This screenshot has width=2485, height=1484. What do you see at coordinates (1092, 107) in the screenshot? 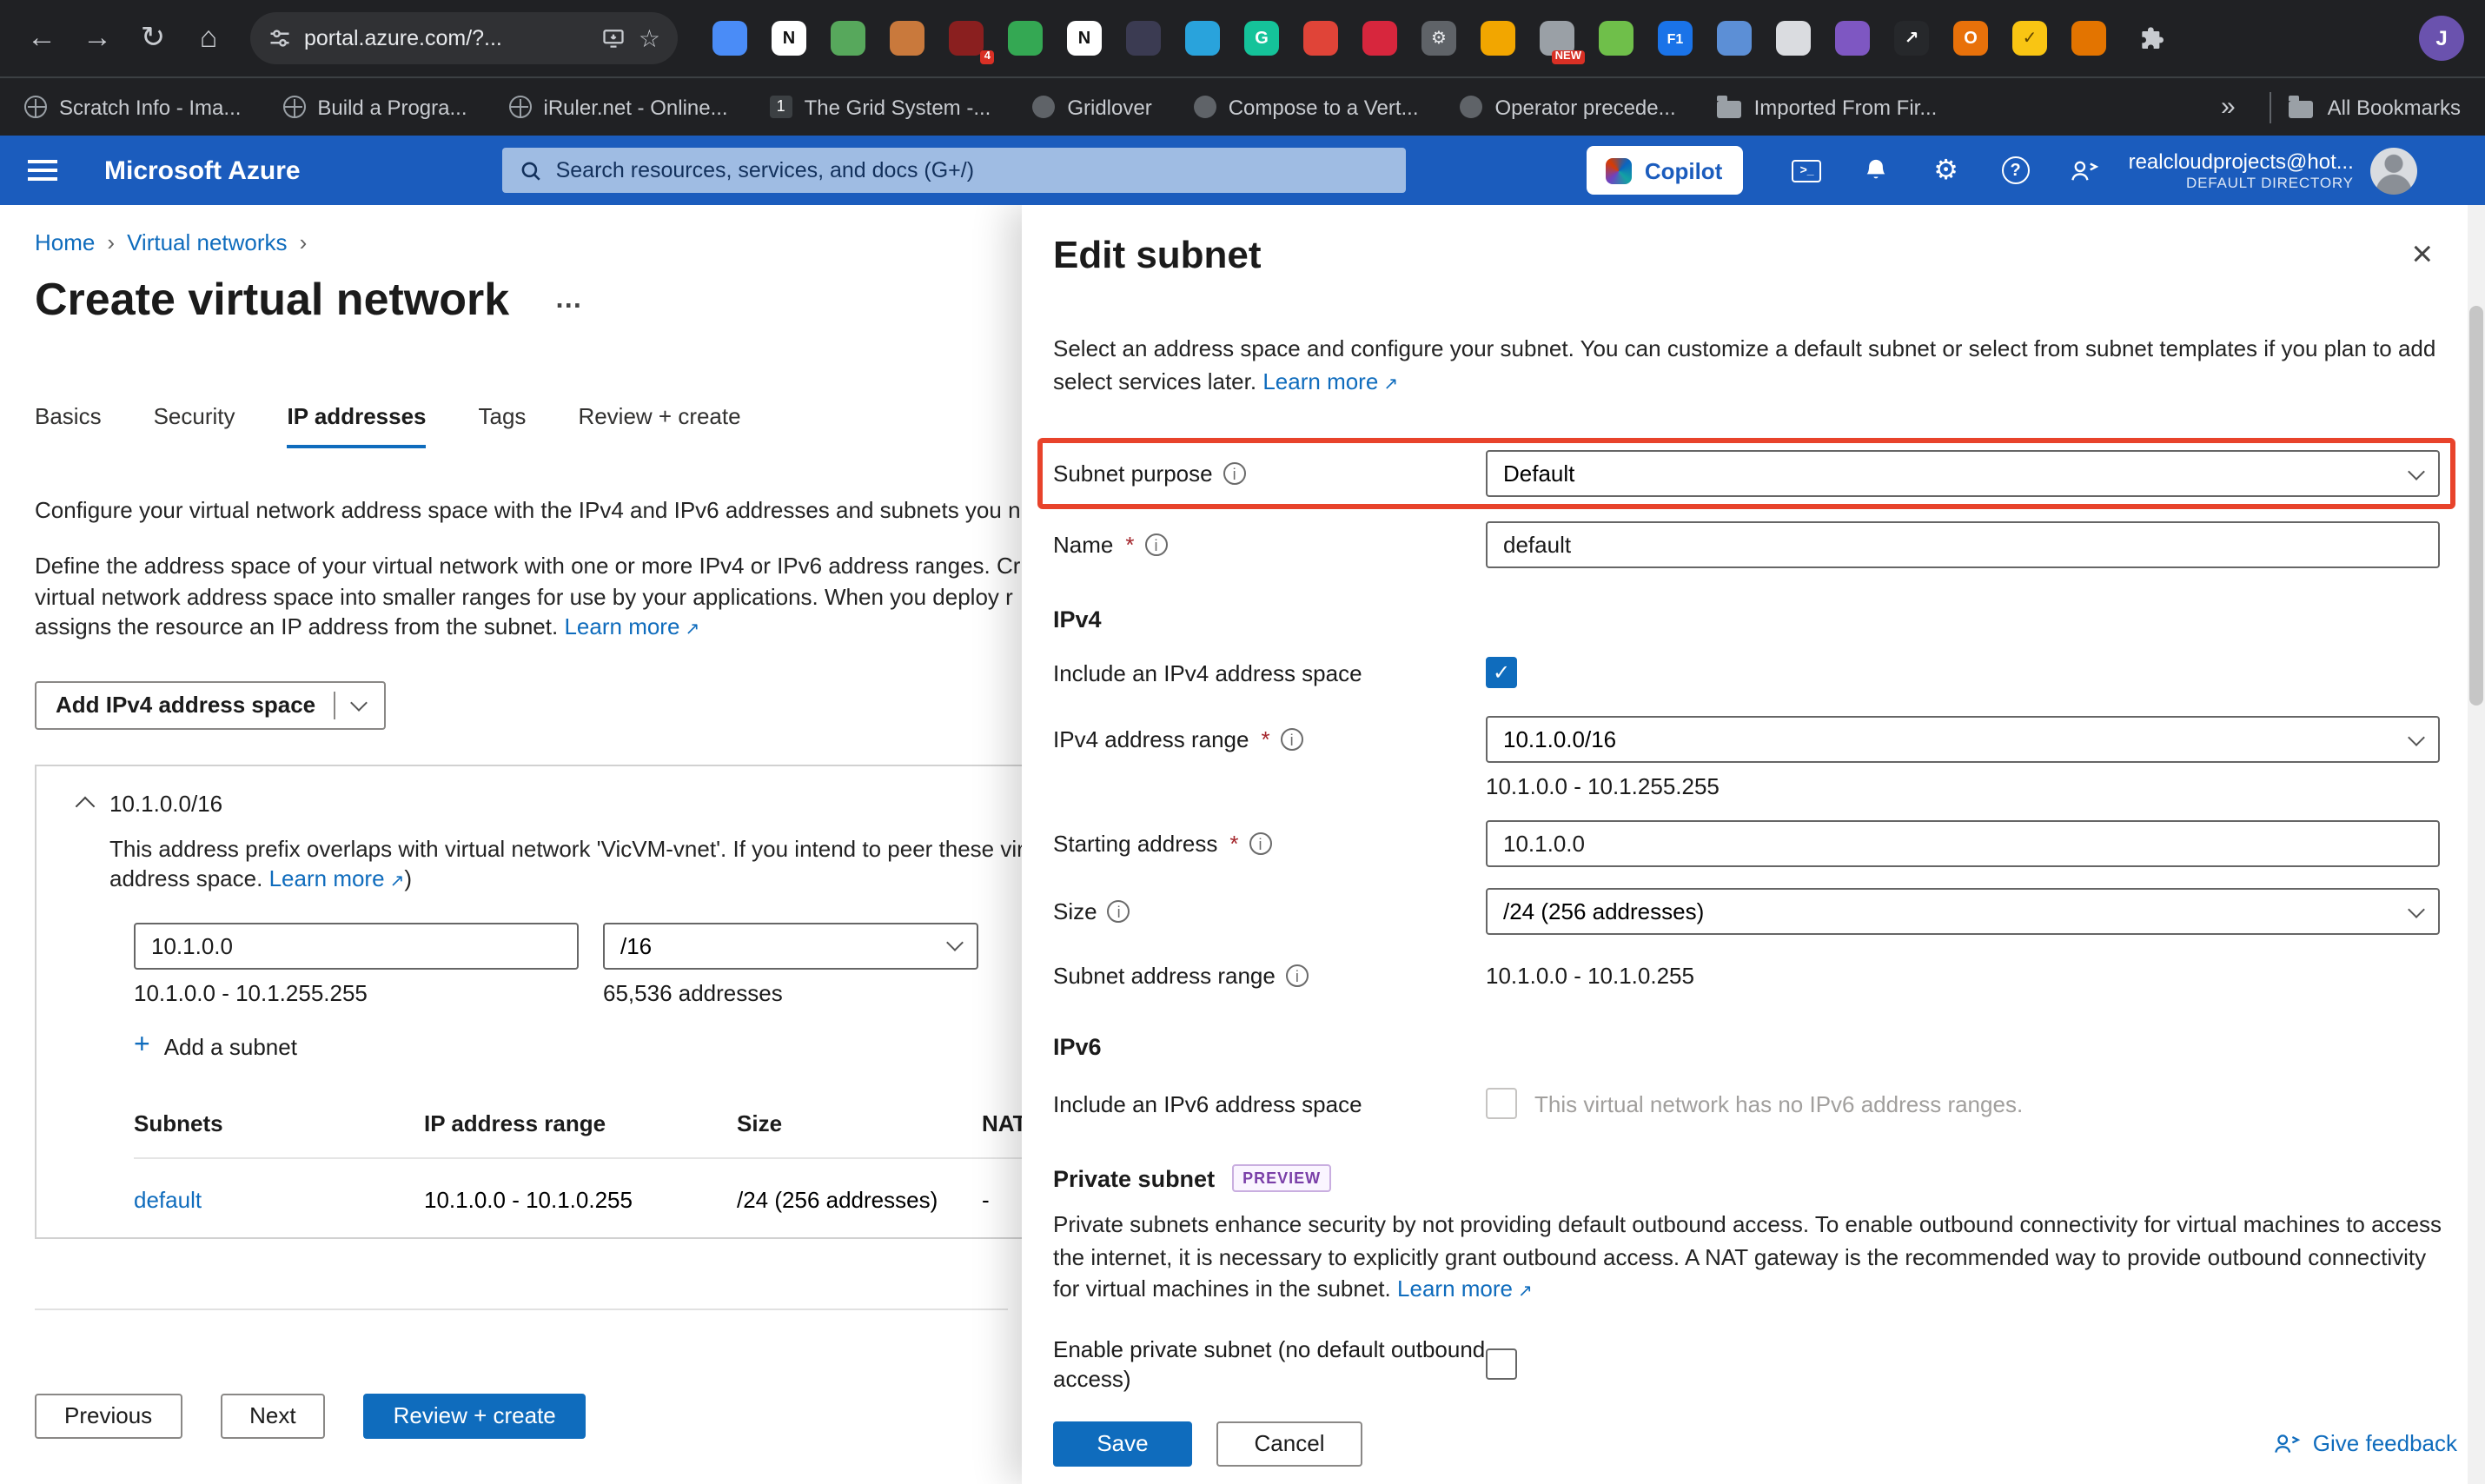
I see `bookmark-item: Gridlover` at bounding box center [1092, 107].